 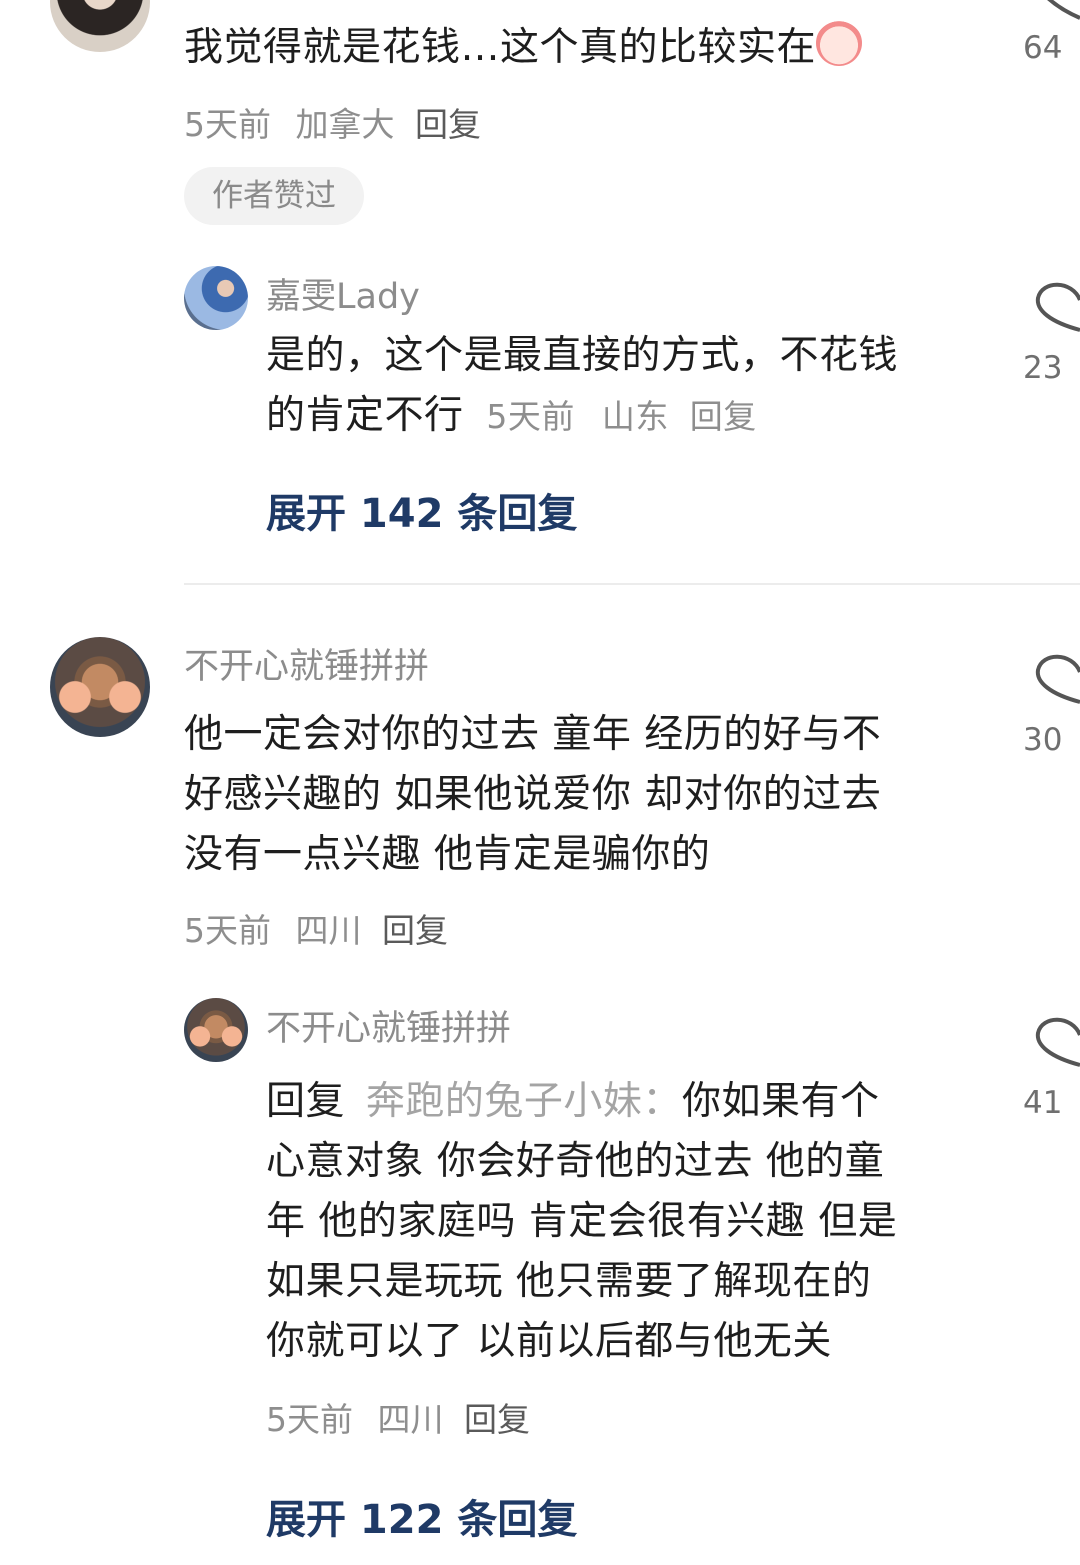 What do you see at coordinates (523, 48) in the screenshot?
I see `comment-text: 我觉得就是花钱…这个真的比较实在` at bounding box center [523, 48].